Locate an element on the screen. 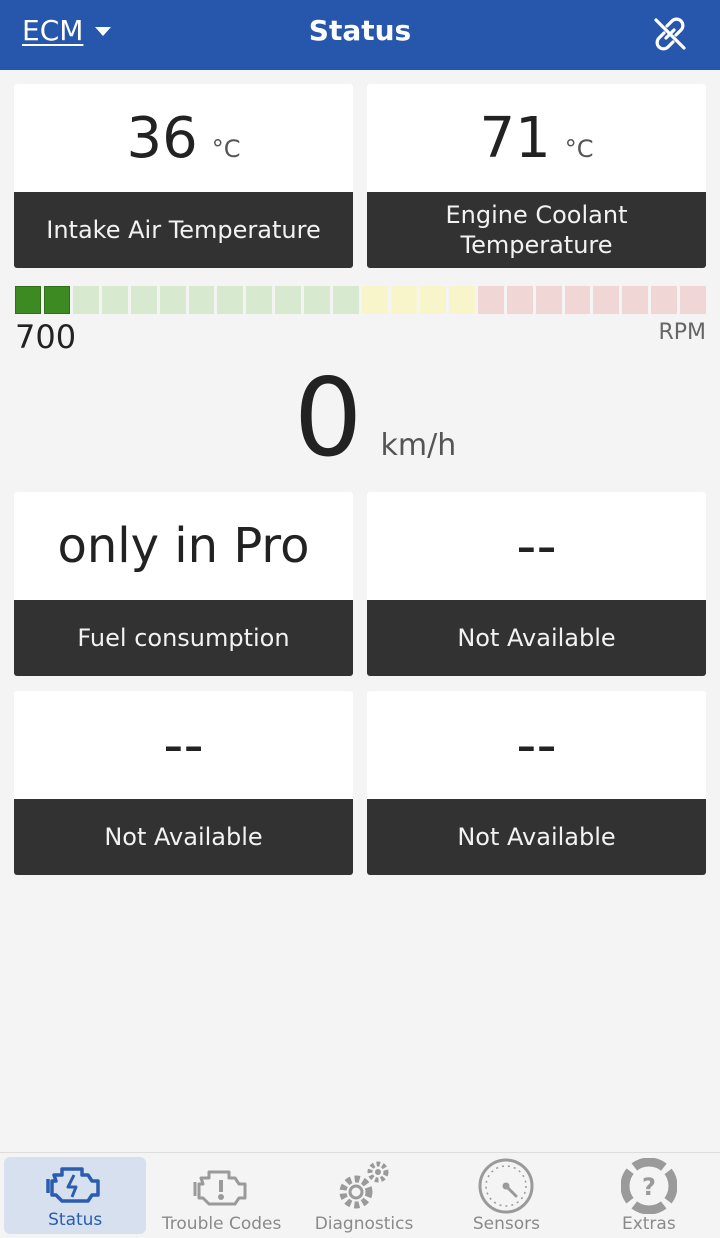 The height and width of the screenshot is (1238, 720). engine-icon is located at coordinates (75, 1182).